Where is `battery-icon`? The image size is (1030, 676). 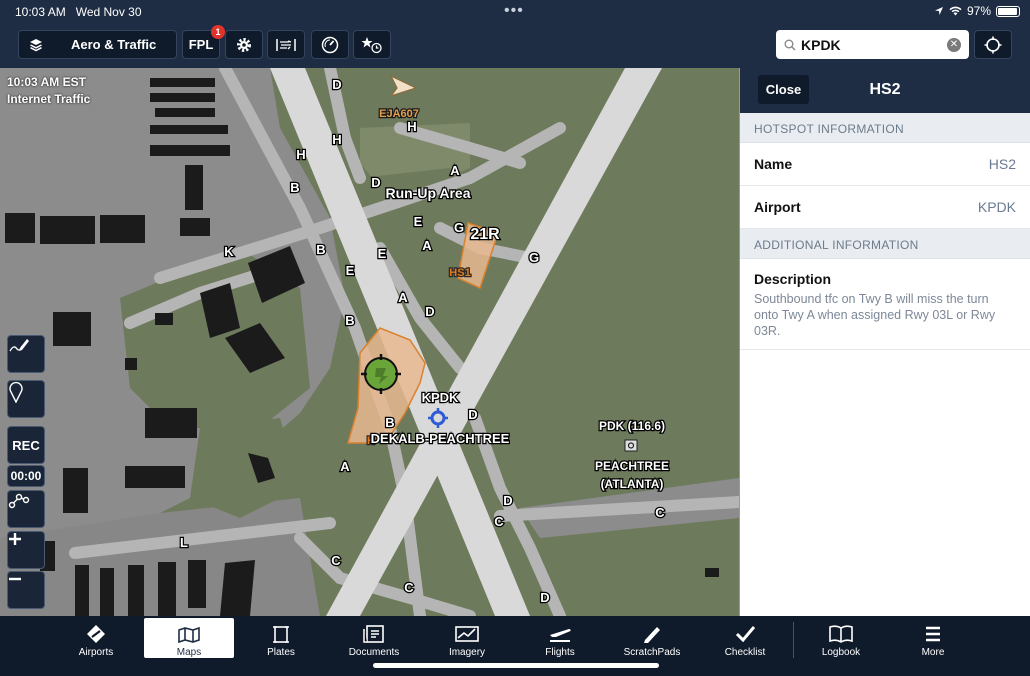
battery-icon is located at coordinates (1008, 11).